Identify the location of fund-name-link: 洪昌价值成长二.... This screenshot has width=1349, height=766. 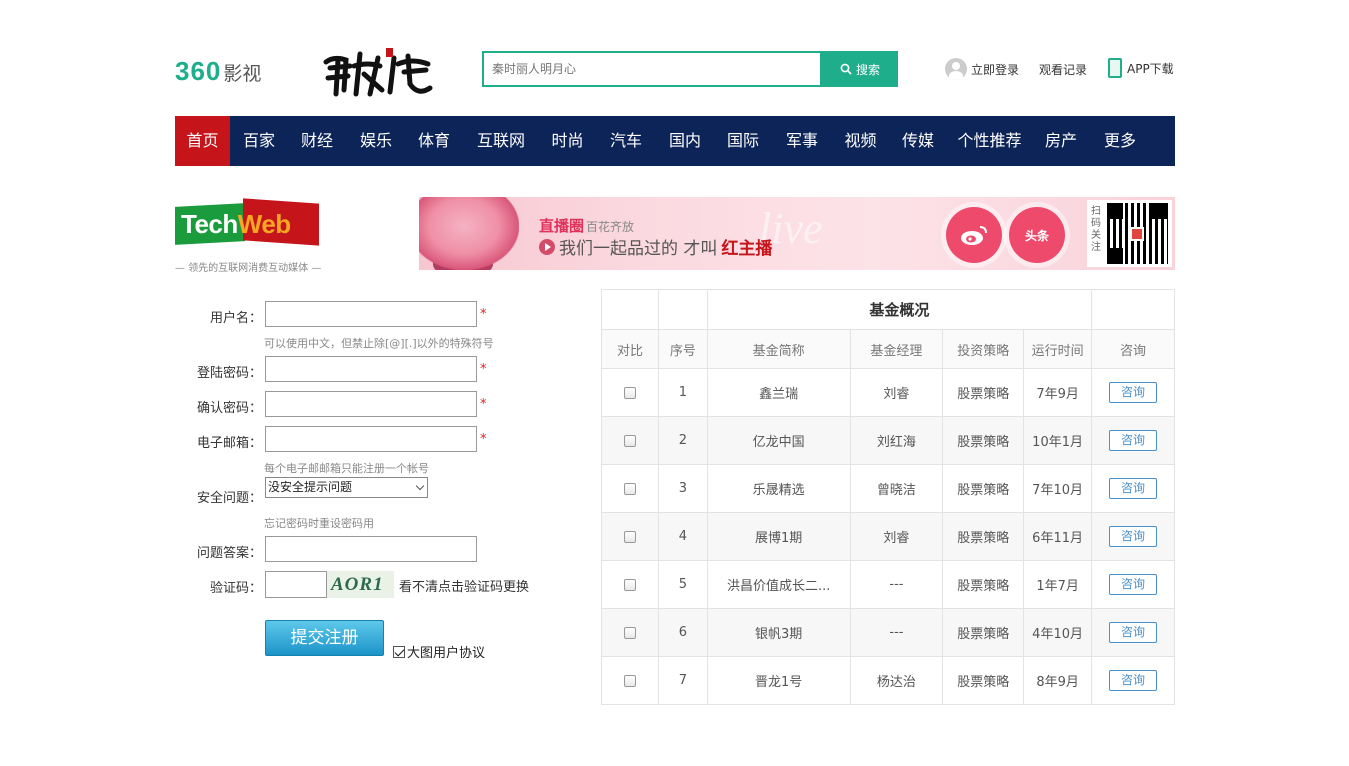
(778, 584).